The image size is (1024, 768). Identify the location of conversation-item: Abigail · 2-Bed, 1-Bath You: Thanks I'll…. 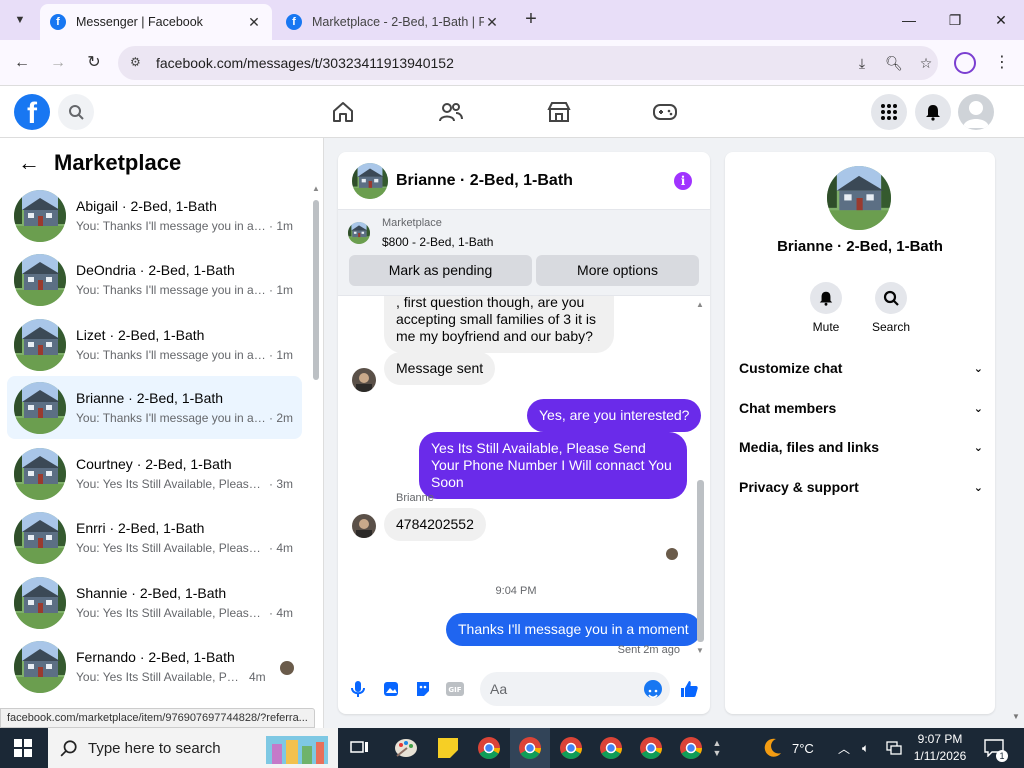
(154, 215).